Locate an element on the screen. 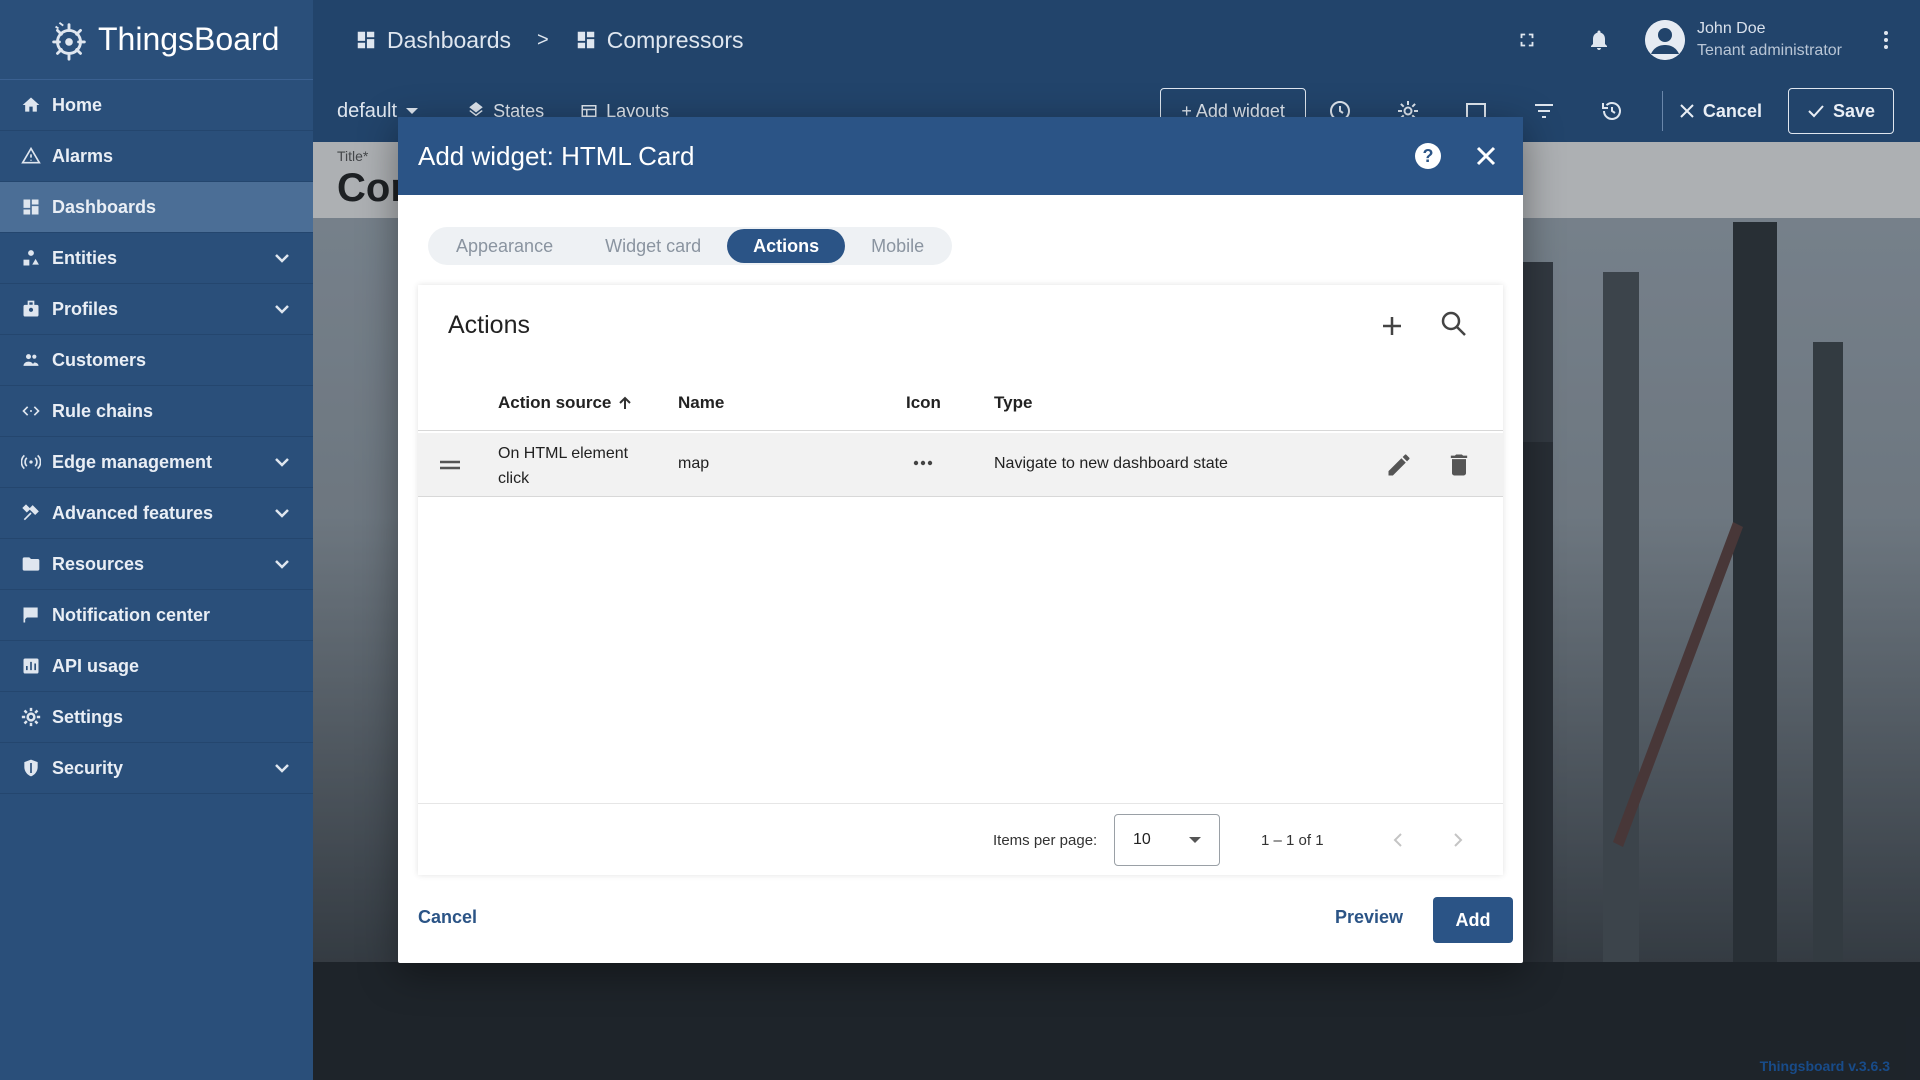 This screenshot has height=1080, width=1920. column-icon: Icon is located at coordinates (923, 403).